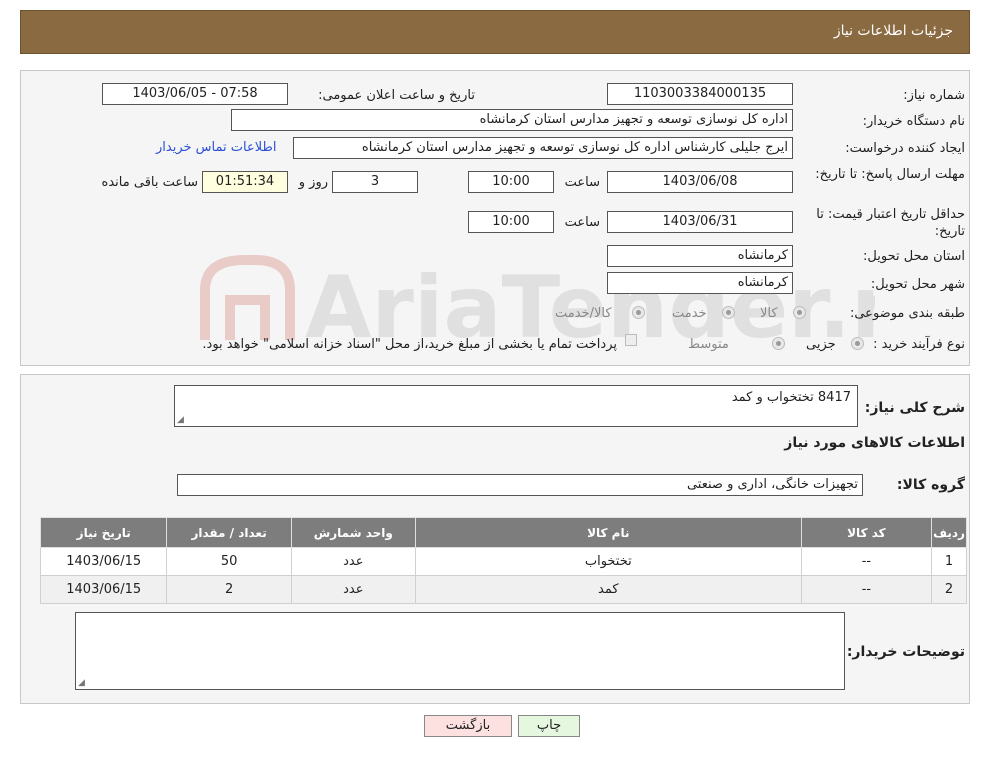 The width and height of the screenshot is (985, 759). I want to click on deadline-label: مهلت ارسال پاسخ: تا تاریخ:, so click(890, 174).